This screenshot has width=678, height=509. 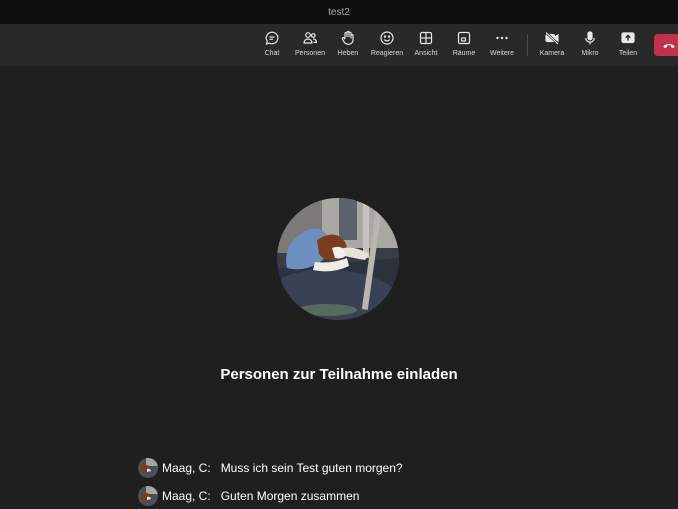 What do you see at coordinates (348, 53) in the screenshot?
I see `raise-hand-label: Heben` at bounding box center [348, 53].